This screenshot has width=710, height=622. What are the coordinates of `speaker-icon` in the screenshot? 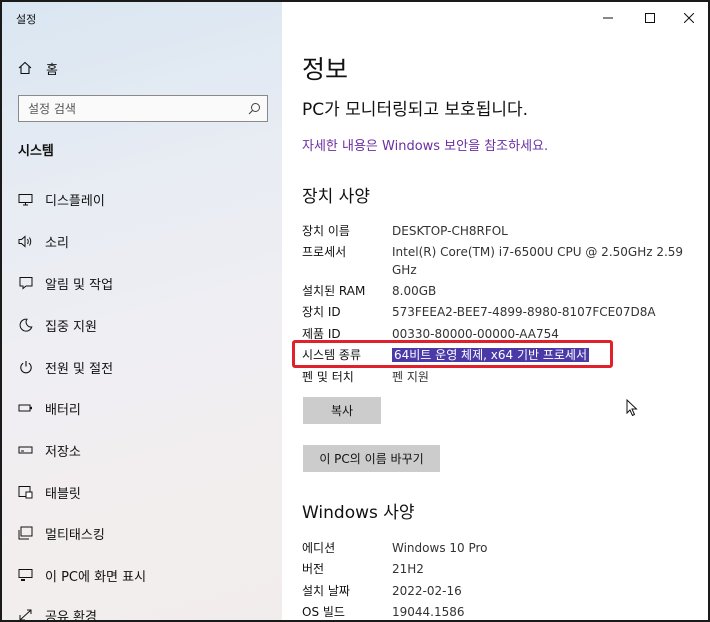 It's located at (25, 241).